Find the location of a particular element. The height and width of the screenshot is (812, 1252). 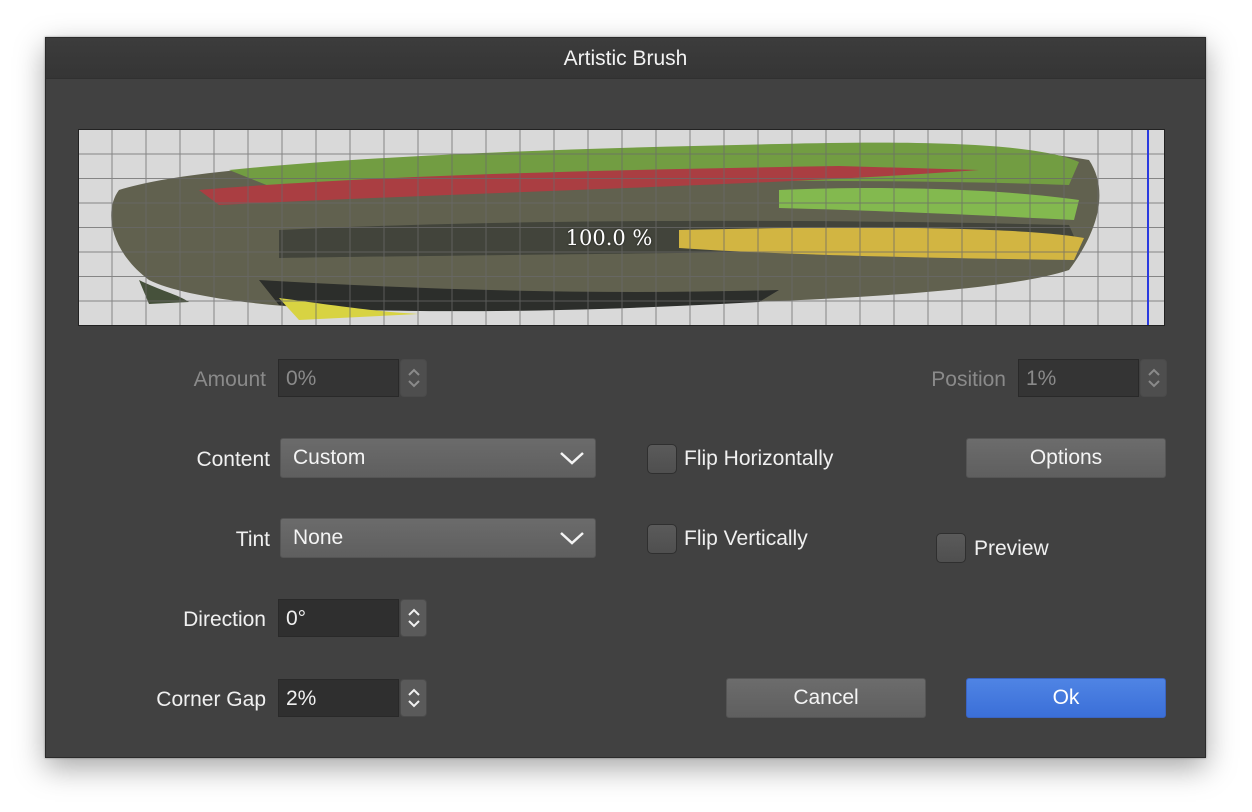

position-field: 1% is located at coordinates (1078, 378).